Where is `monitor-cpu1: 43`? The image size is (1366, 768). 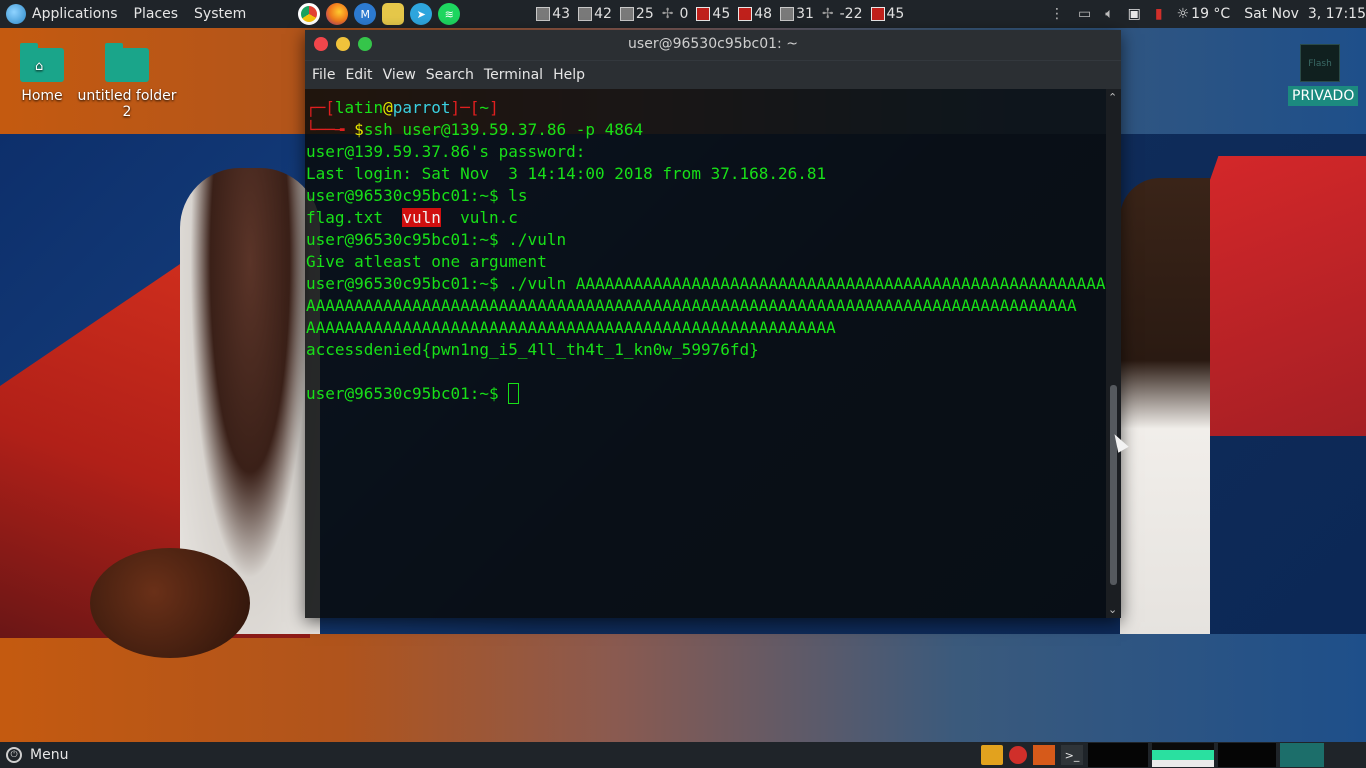
monitor-cpu1: 43 is located at coordinates (553, 14).